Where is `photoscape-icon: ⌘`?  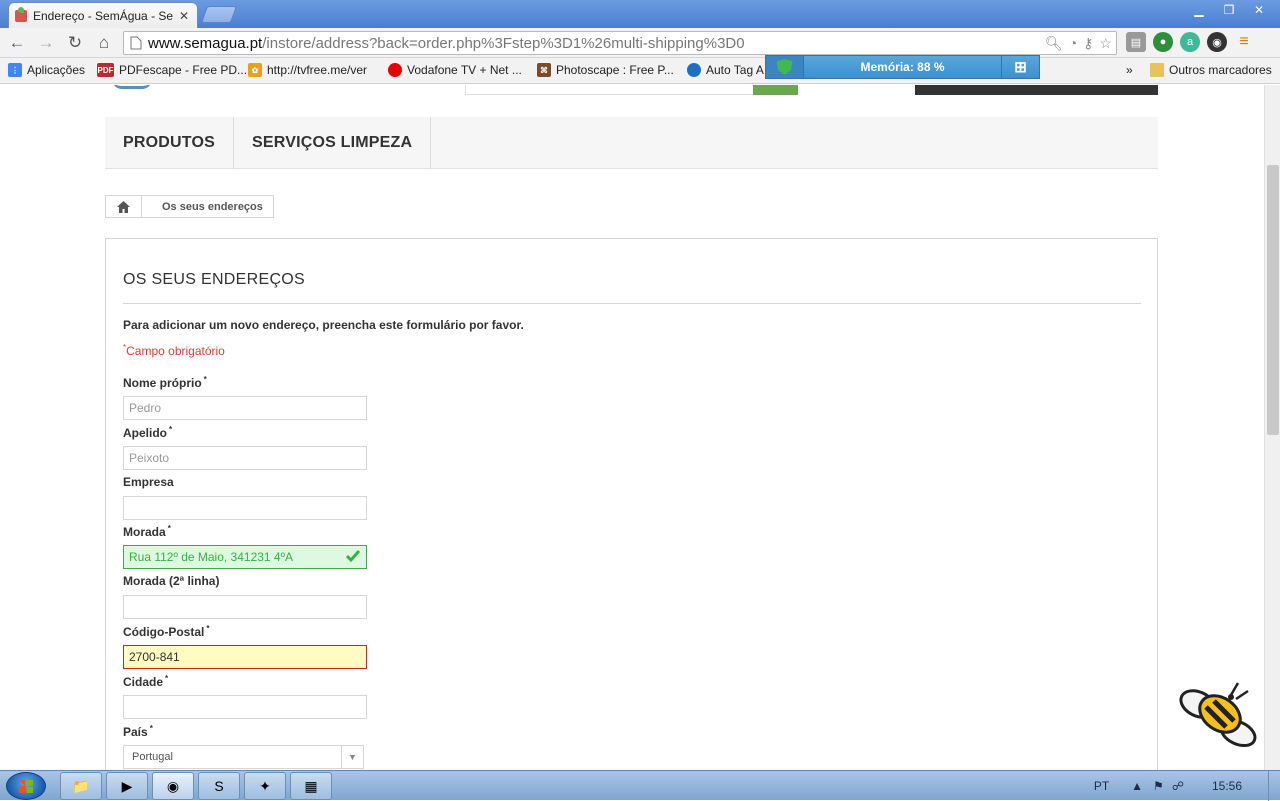
photoscape-icon: ⌘ is located at coordinates (544, 70).